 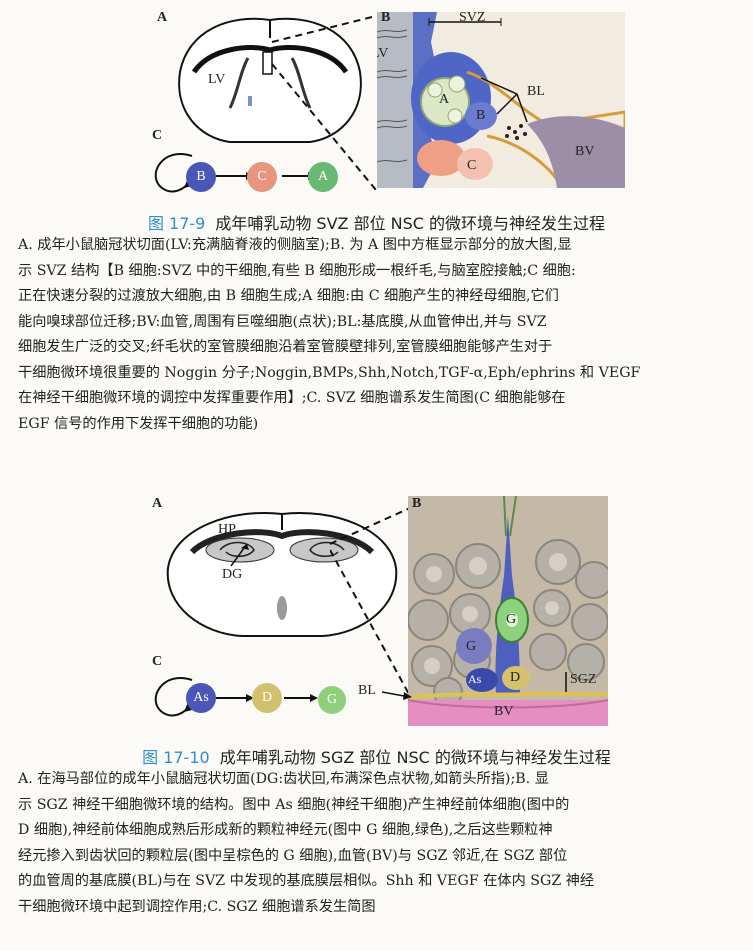 What do you see at coordinates (197, 906) in the screenshot?
I see `description-line: 干细胞微环境中起到调控作用;C. SGZ 细胞谱系发生简图` at bounding box center [197, 906].